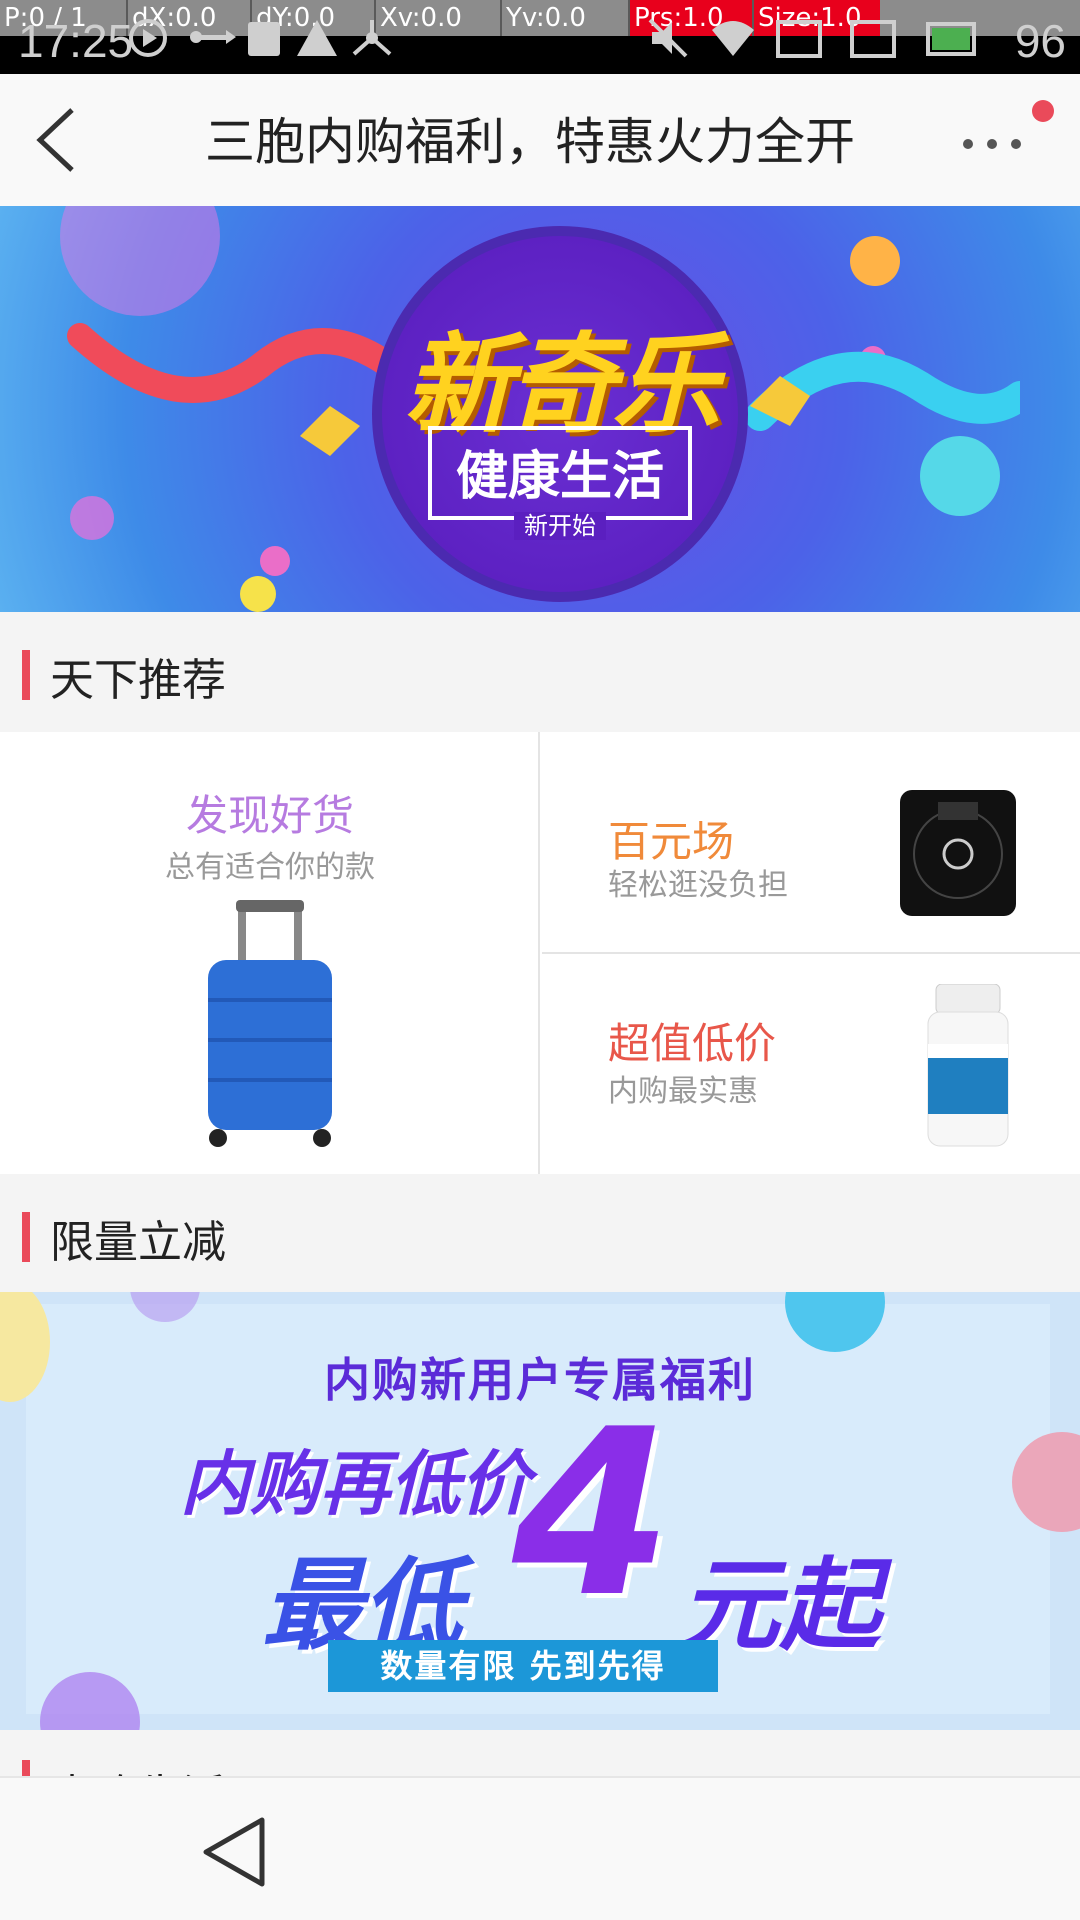 Image resolution: width=1080 pixels, height=1920 pixels. Describe the element at coordinates (530, 142) in the screenshot. I see `page-title: 三胞内购福利，特惠火力全开` at that location.